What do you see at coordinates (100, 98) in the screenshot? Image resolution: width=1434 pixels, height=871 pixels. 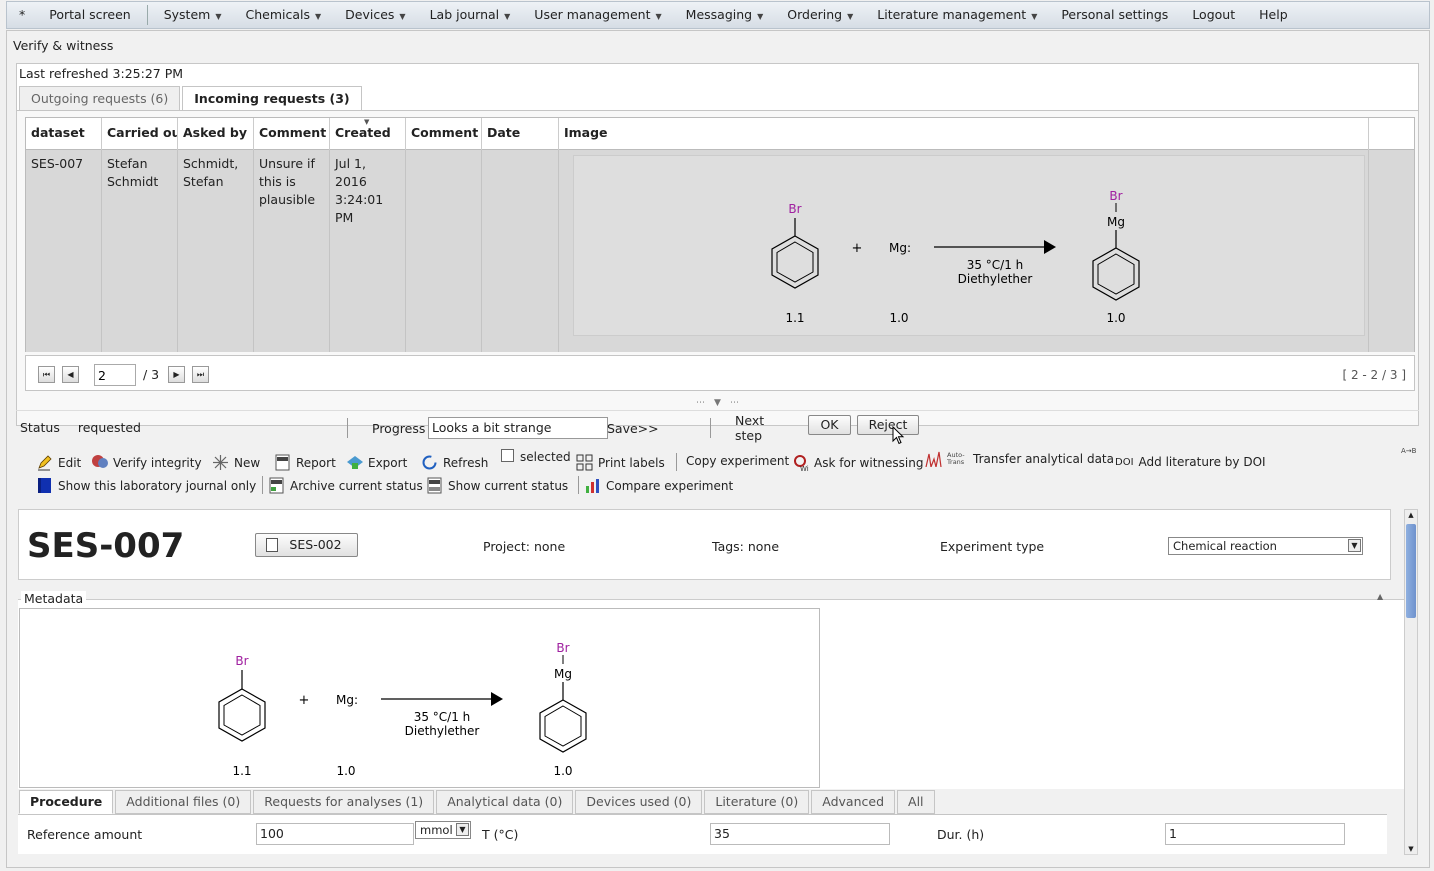 I see `tab-outgoing-requests: Outgoing requests (6)` at bounding box center [100, 98].